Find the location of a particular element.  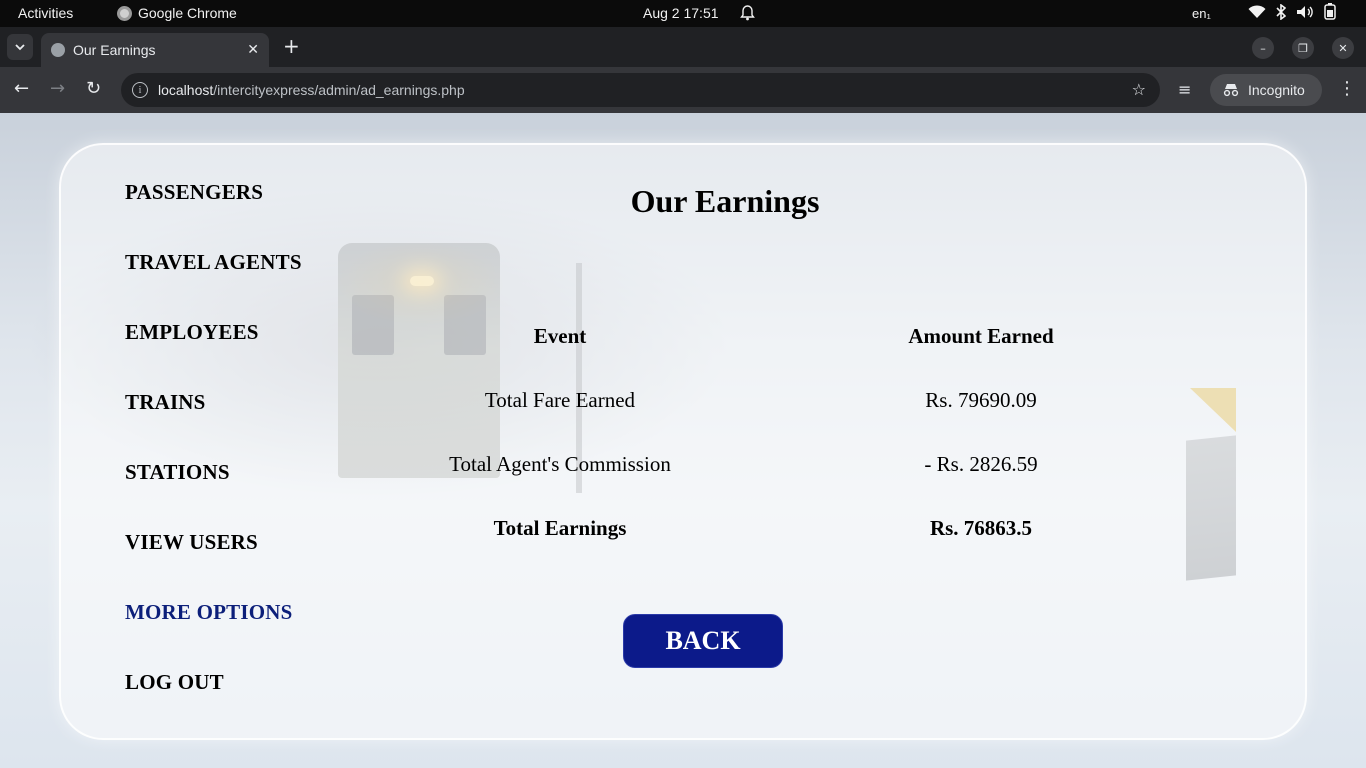

table-header-event: Event is located at coordinates (560, 336).